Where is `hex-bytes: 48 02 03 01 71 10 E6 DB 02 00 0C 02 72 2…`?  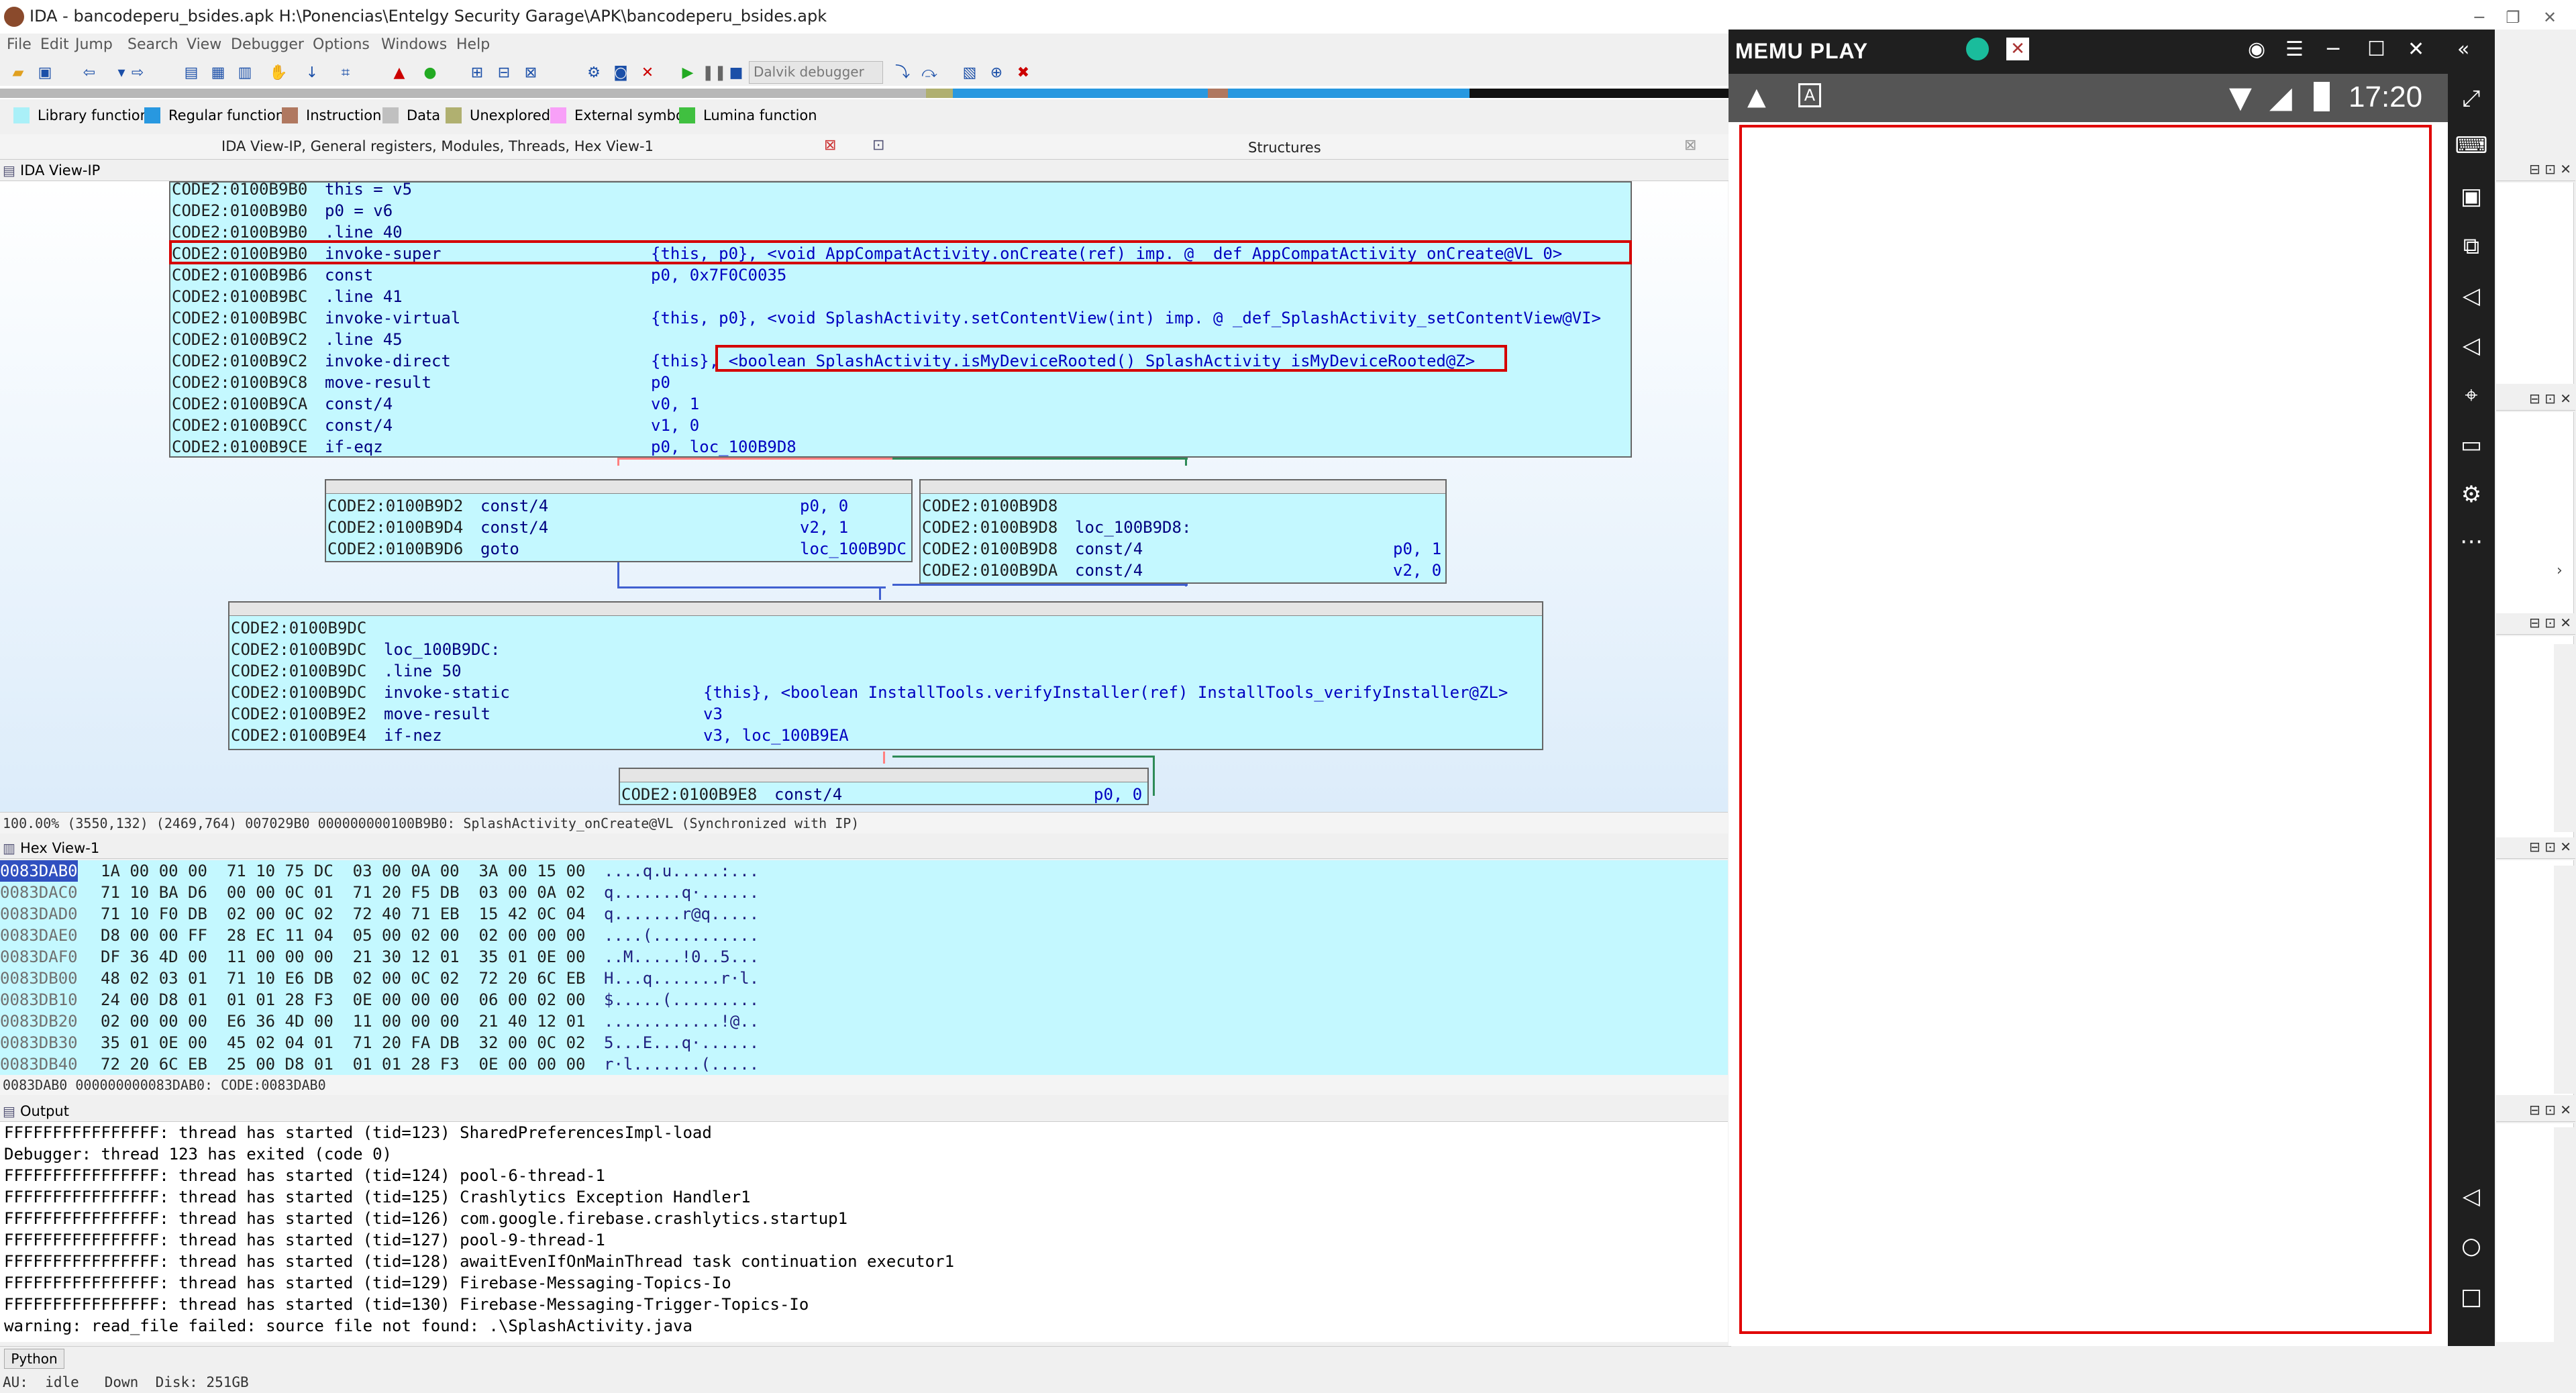
hex-bytes: 48 02 03 01 71 10 E6 DB 02 00 0C 02 72 2… is located at coordinates (343, 978).